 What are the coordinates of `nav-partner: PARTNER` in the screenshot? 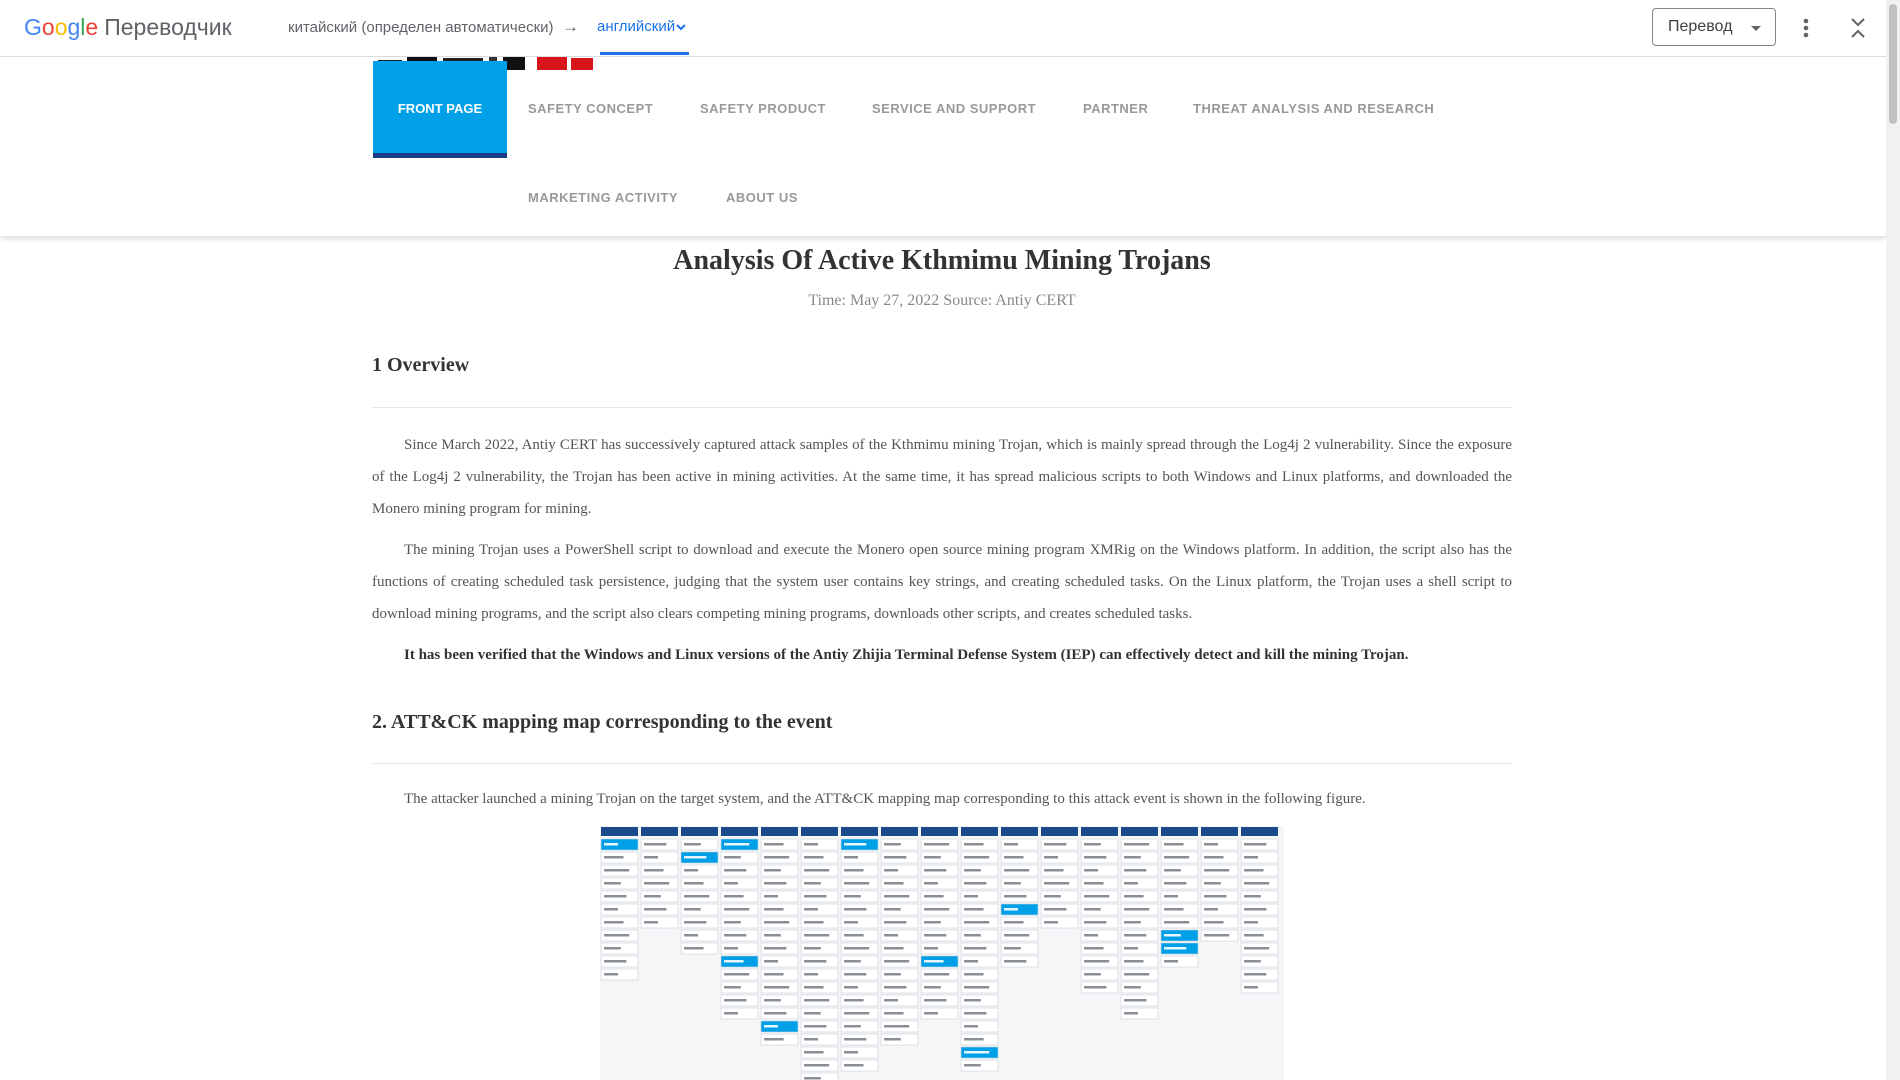 It's located at (1115, 108).